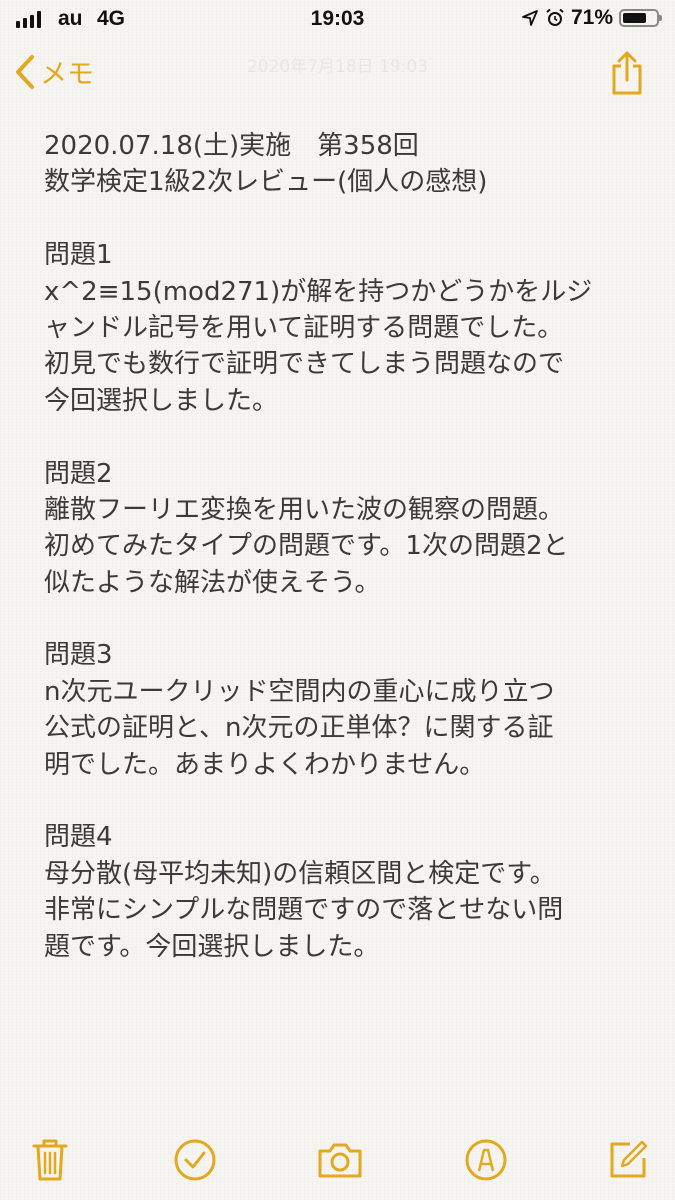 This screenshot has width=675, height=1200. I want to click on checklist-icon, so click(195, 1160).